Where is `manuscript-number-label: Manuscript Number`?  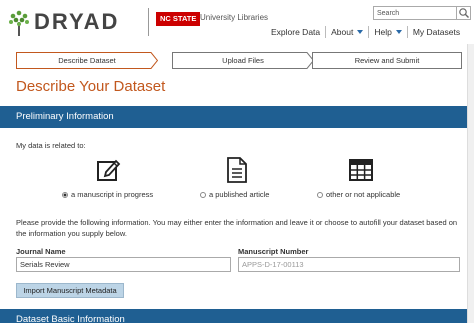 manuscript-number-label: Manuscript Number is located at coordinates (273, 251).